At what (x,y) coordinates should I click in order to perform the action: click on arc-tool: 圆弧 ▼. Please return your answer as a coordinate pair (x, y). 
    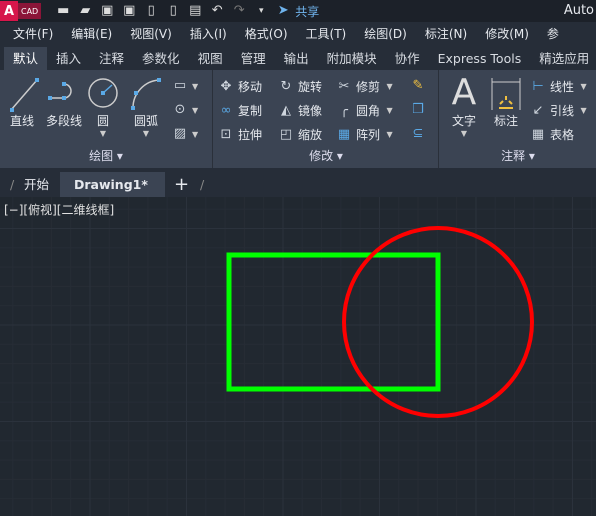
    Looking at the image, I should click on (146, 107).